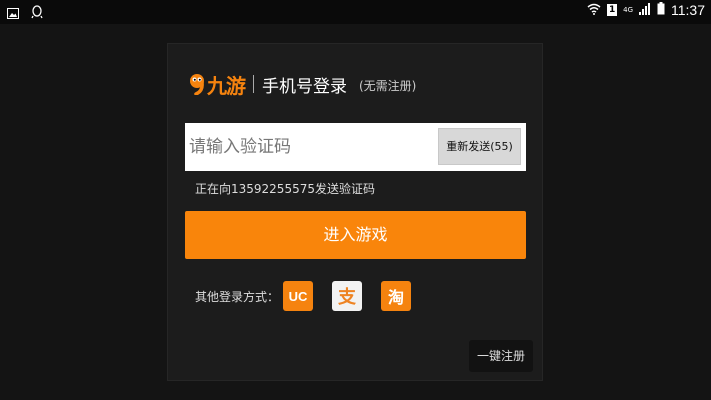 The image size is (711, 400). Describe the element at coordinates (253, 84) in the screenshot. I see `header-separator` at that location.